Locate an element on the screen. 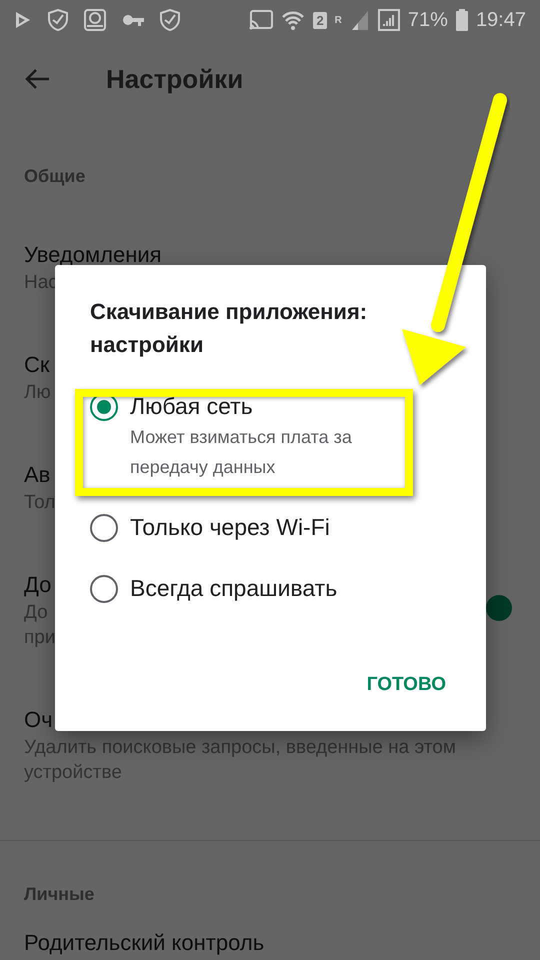 The height and width of the screenshot is (960, 540). battery-icon is located at coordinates (462, 20).